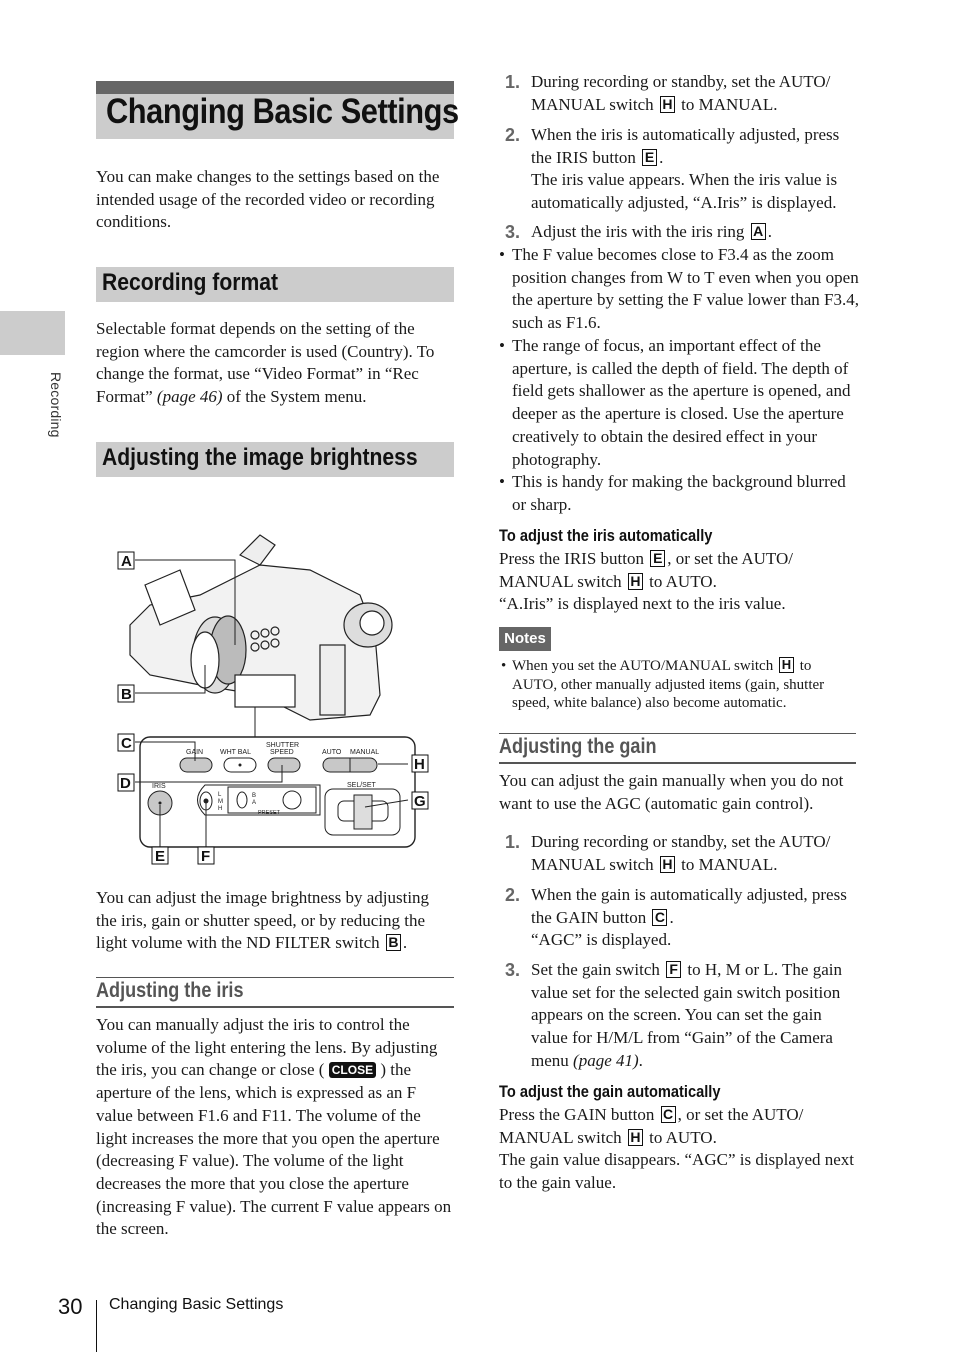  Describe the element at coordinates (32, 333) in the screenshot. I see `side-tab-marker` at that location.